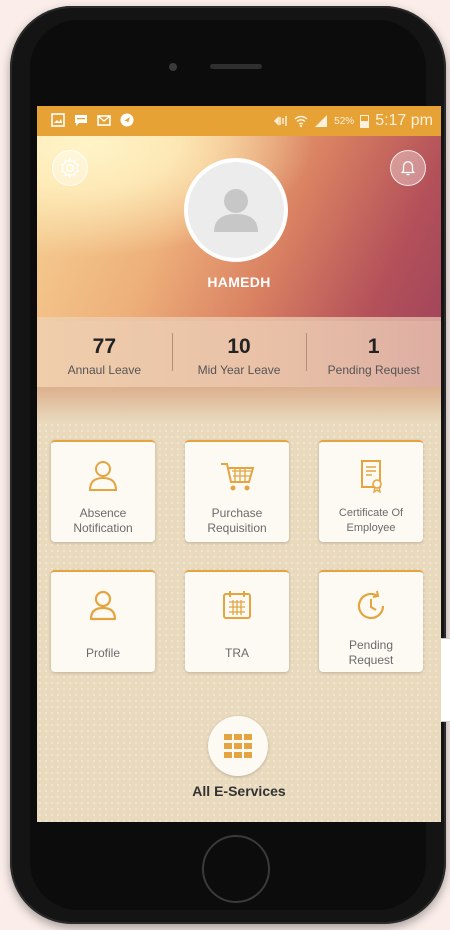 The image size is (450, 930). I want to click on stat-pending-request: 1 Pending Request, so click(373, 352).